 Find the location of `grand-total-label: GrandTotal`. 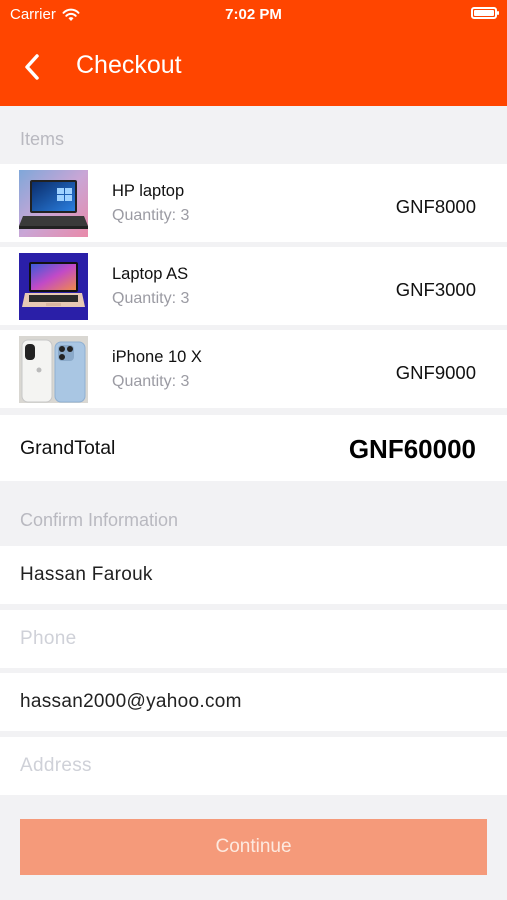

grand-total-label: GrandTotal is located at coordinates (68, 448).